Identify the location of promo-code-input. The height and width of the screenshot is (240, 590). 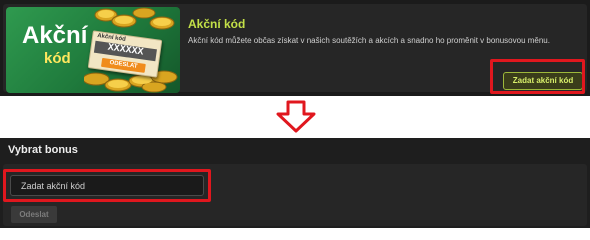
(107, 185).